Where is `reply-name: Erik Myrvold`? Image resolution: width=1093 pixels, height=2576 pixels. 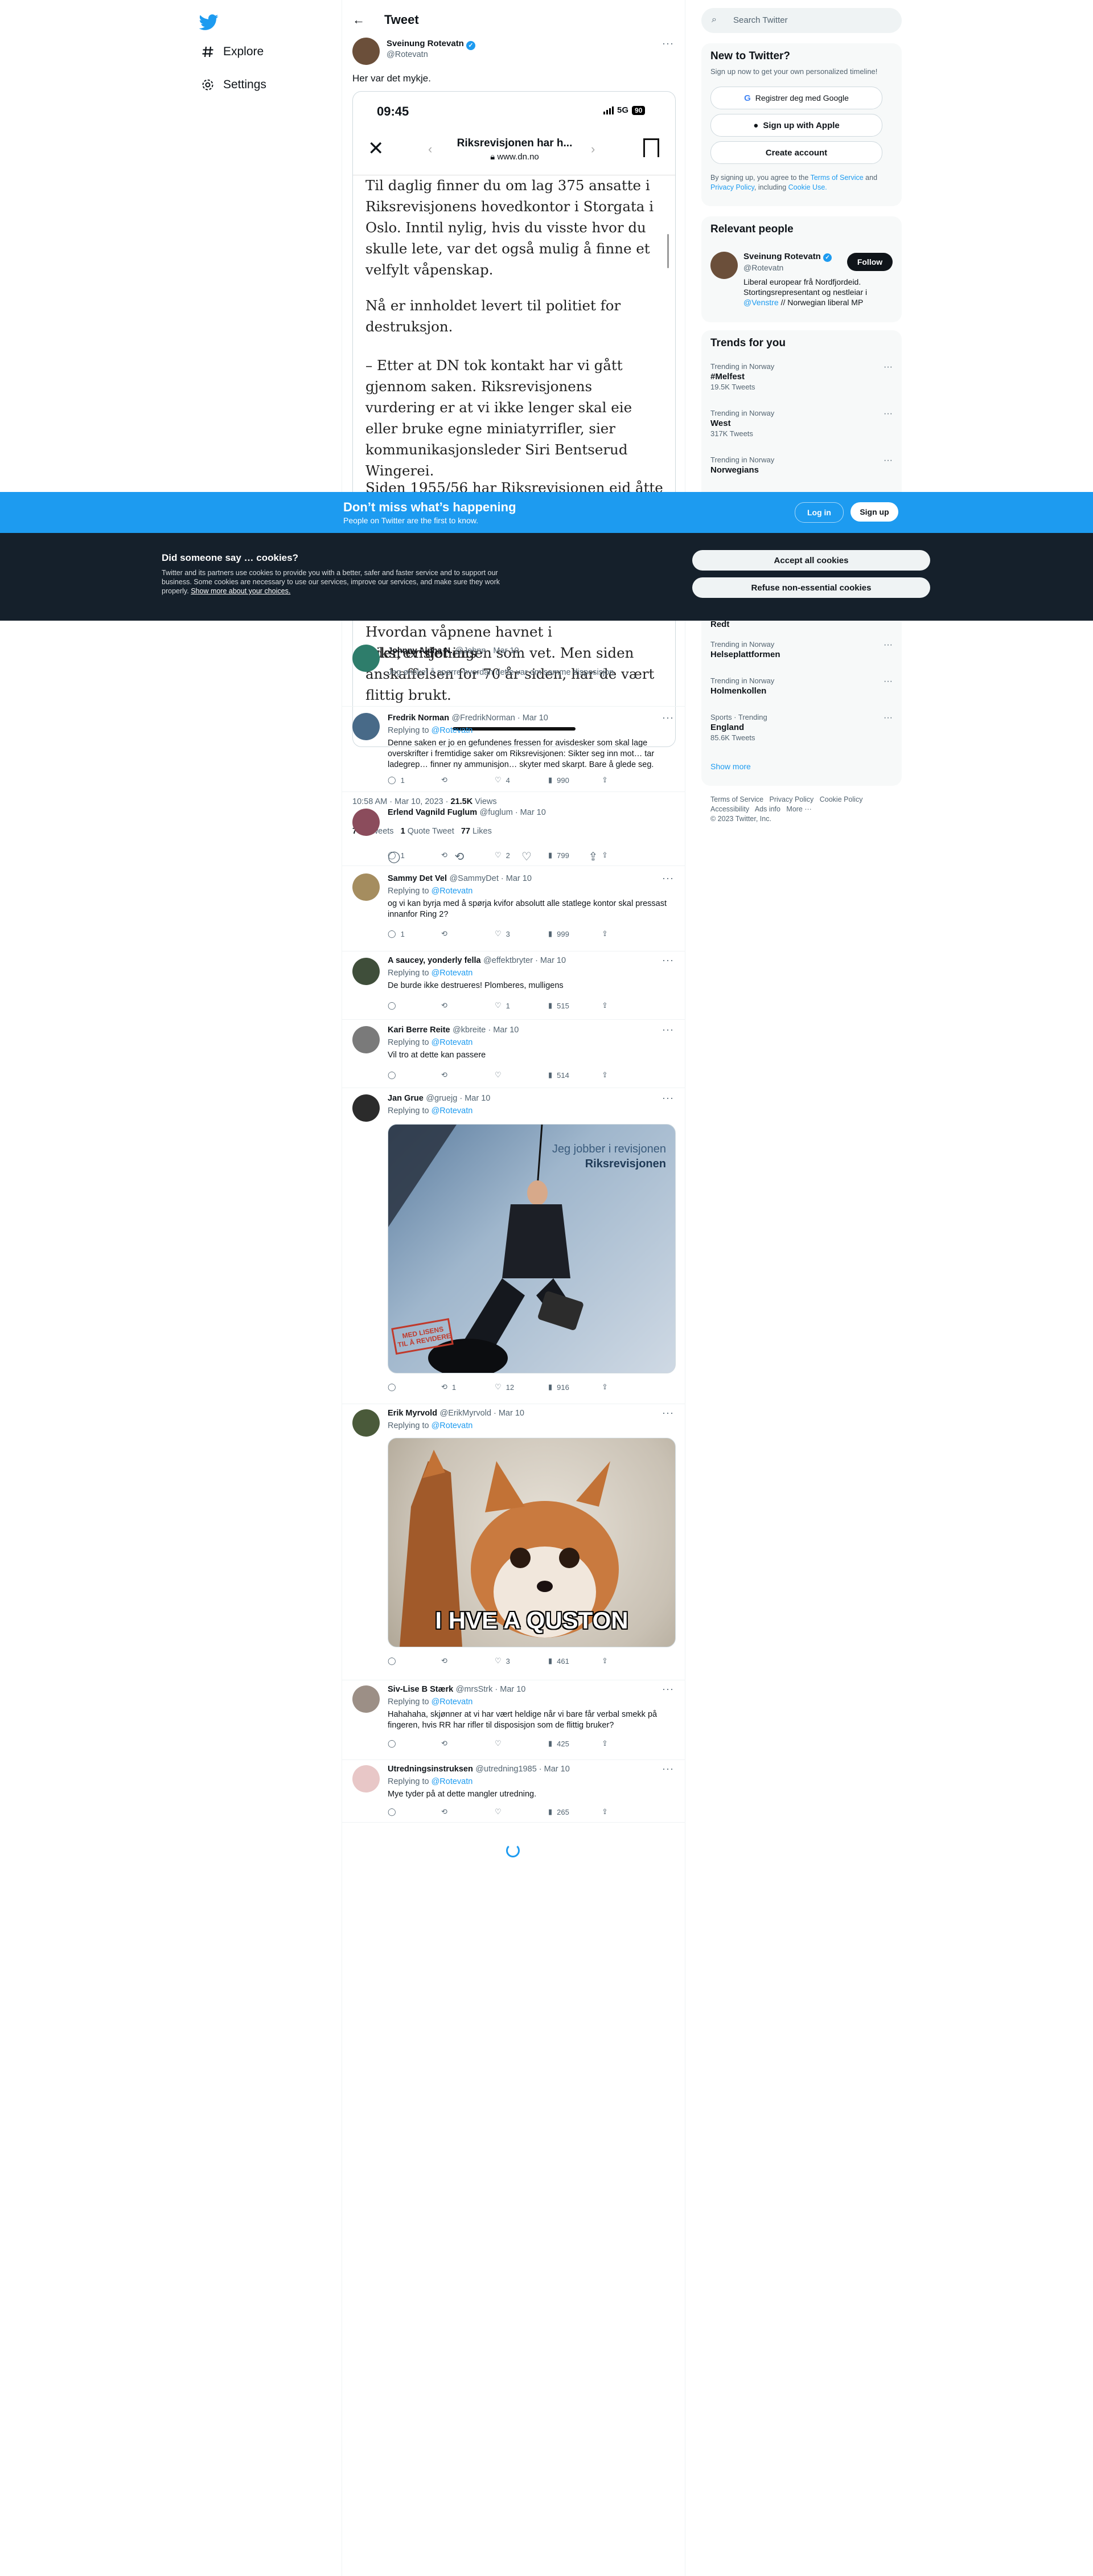 reply-name: Erik Myrvold is located at coordinates (412, 1413).